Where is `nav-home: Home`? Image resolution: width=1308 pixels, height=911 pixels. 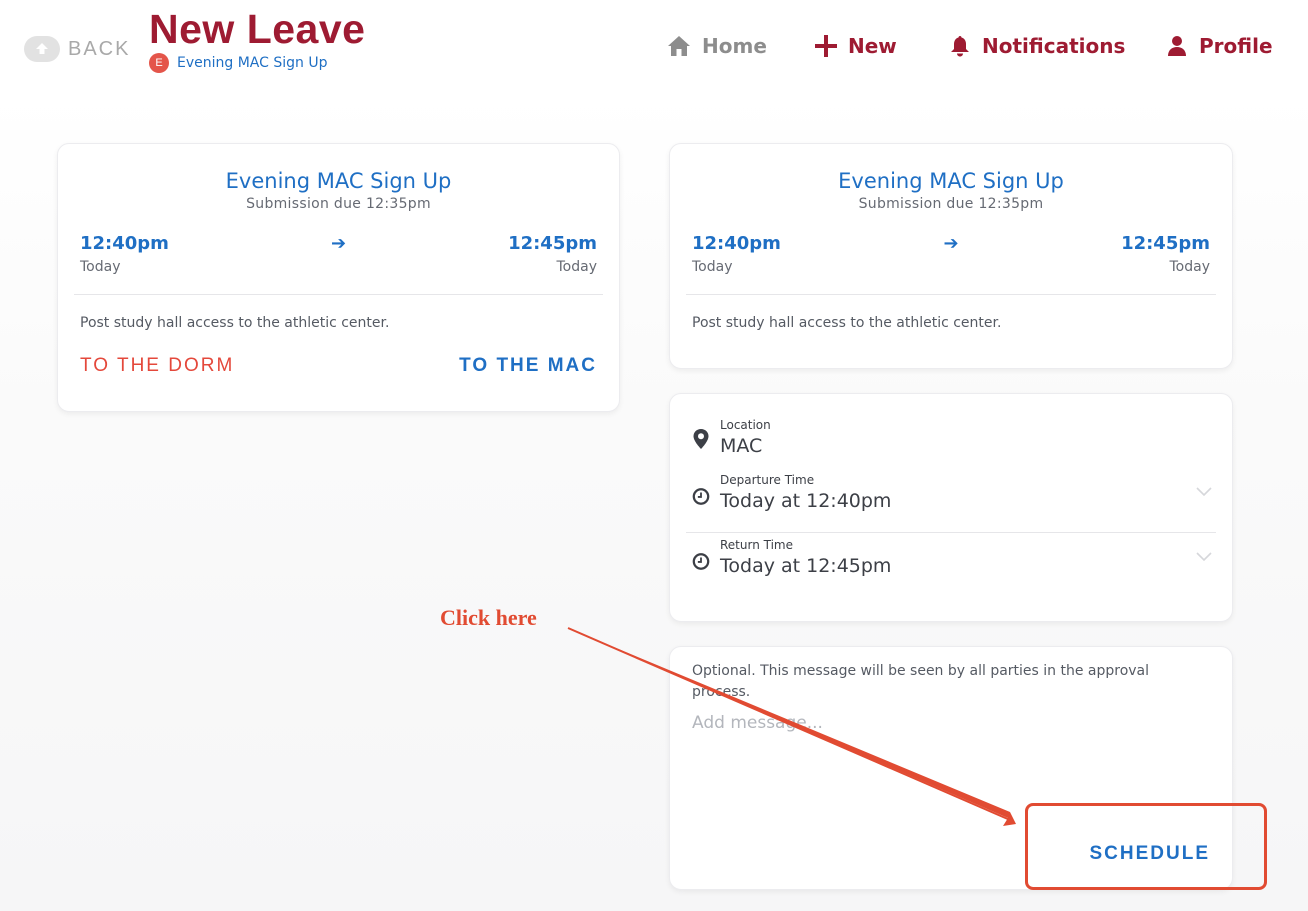
nav-home: Home is located at coordinates (716, 46).